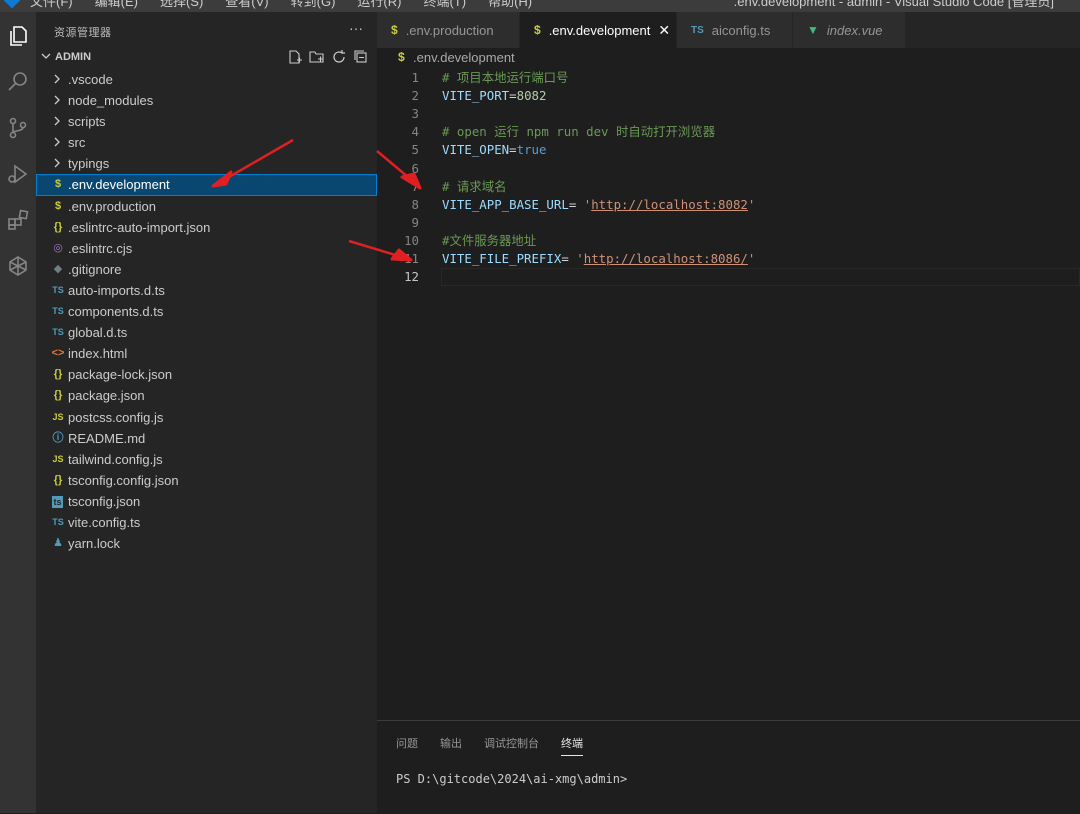 The width and height of the screenshot is (1080, 814). What do you see at coordinates (531, 150) in the screenshot?
I see `code-boolean: true` at bounding box center [531, 150].